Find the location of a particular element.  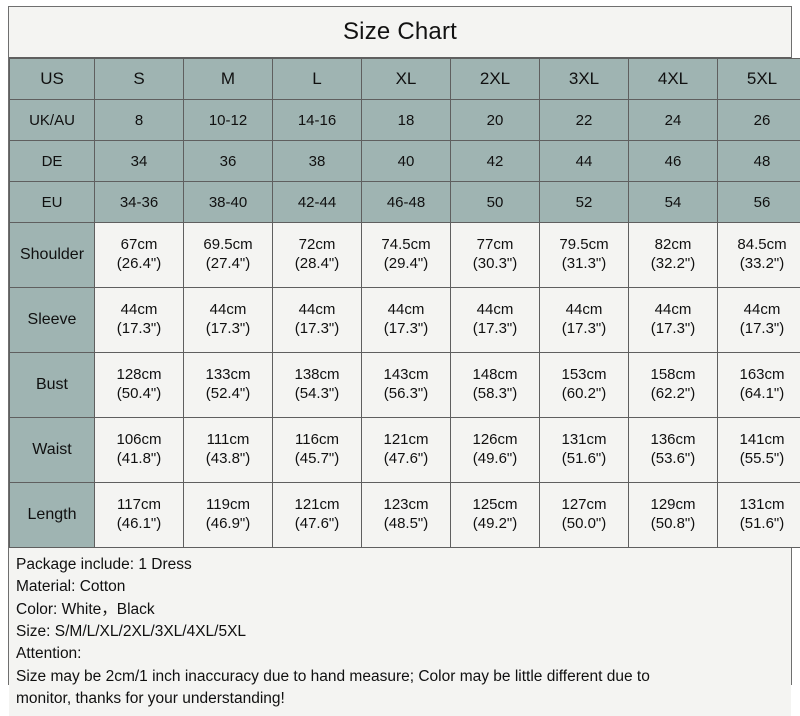

footer-line-color: Color: White，Black is located at coordinates (400, 610).